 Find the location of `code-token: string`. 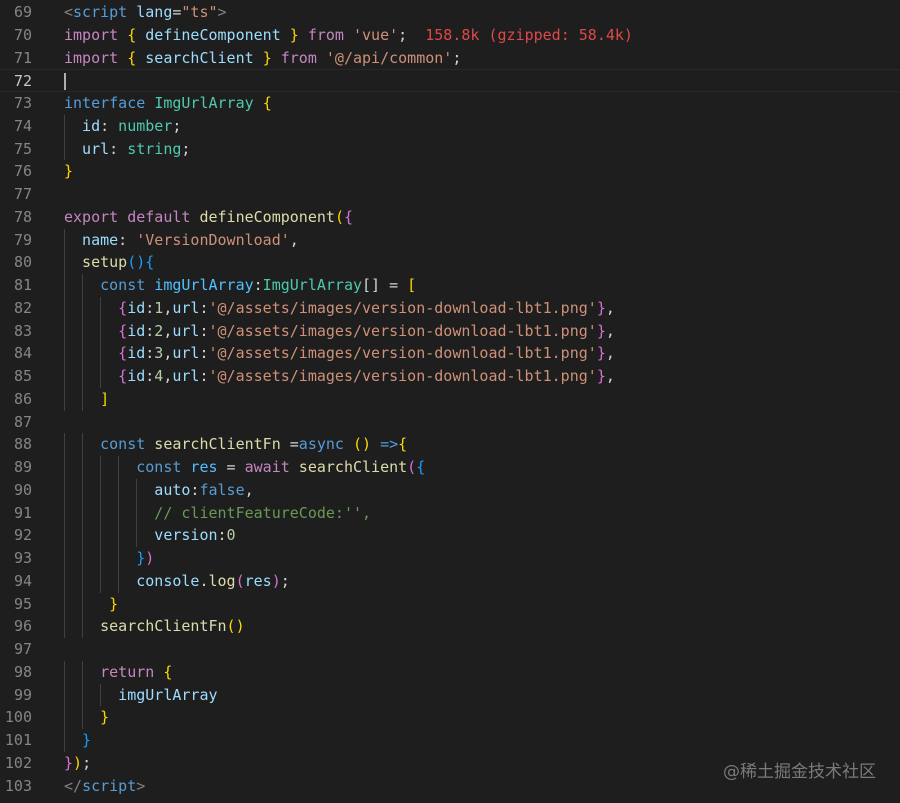

code-token: string is located at coordinates (154, 148).